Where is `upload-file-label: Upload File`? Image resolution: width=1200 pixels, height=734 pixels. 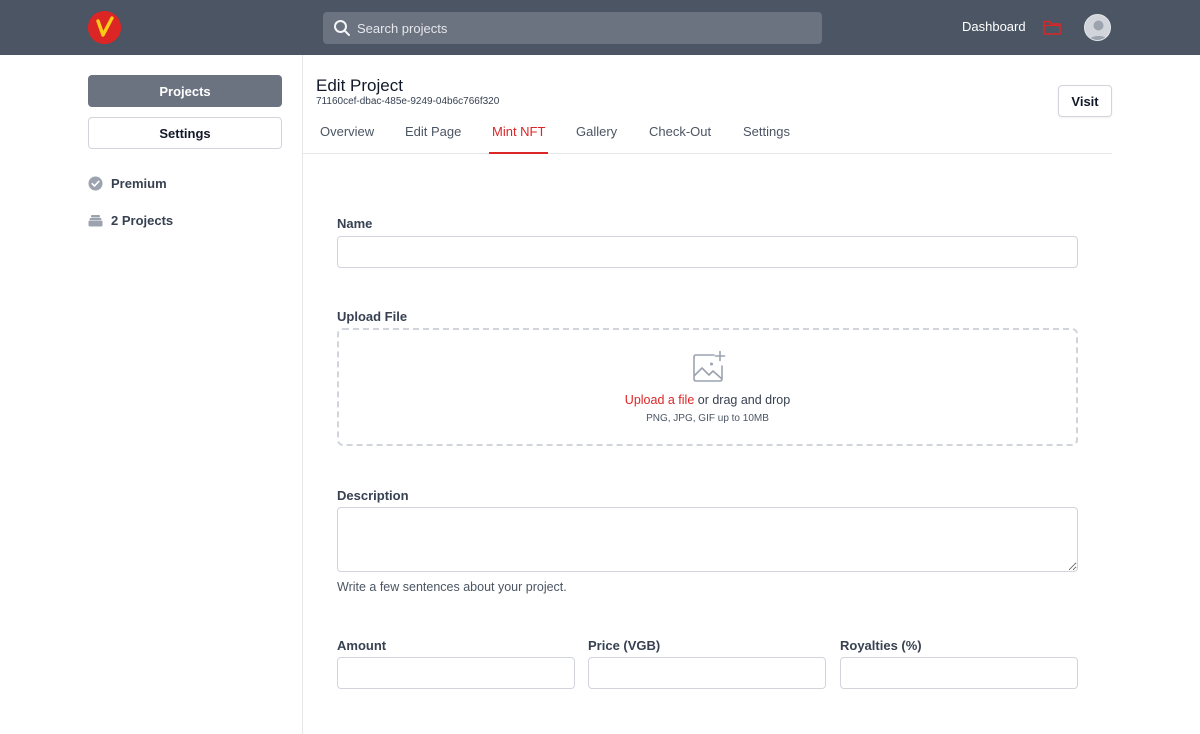 upload-file-label: Upload File is located at coordinates (372, 316).